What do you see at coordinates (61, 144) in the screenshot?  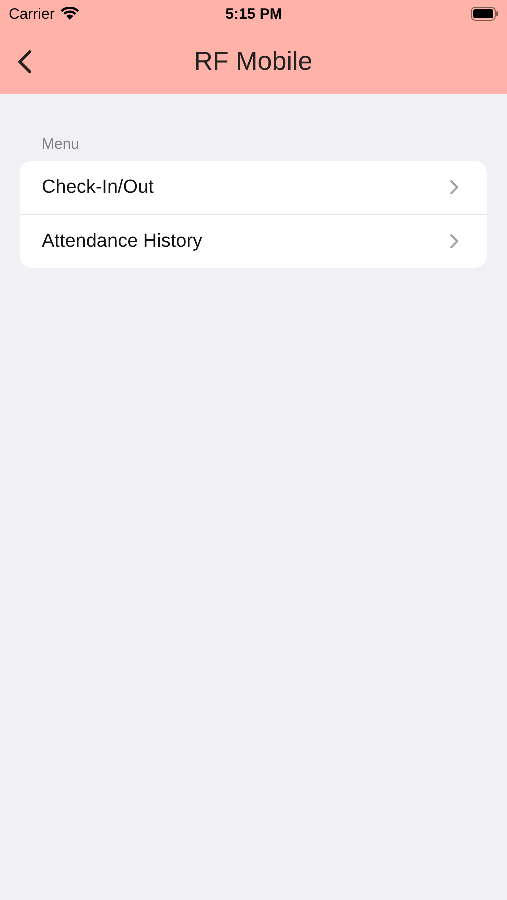 I see `section-header: Menu` at bounding box center [61, 144].